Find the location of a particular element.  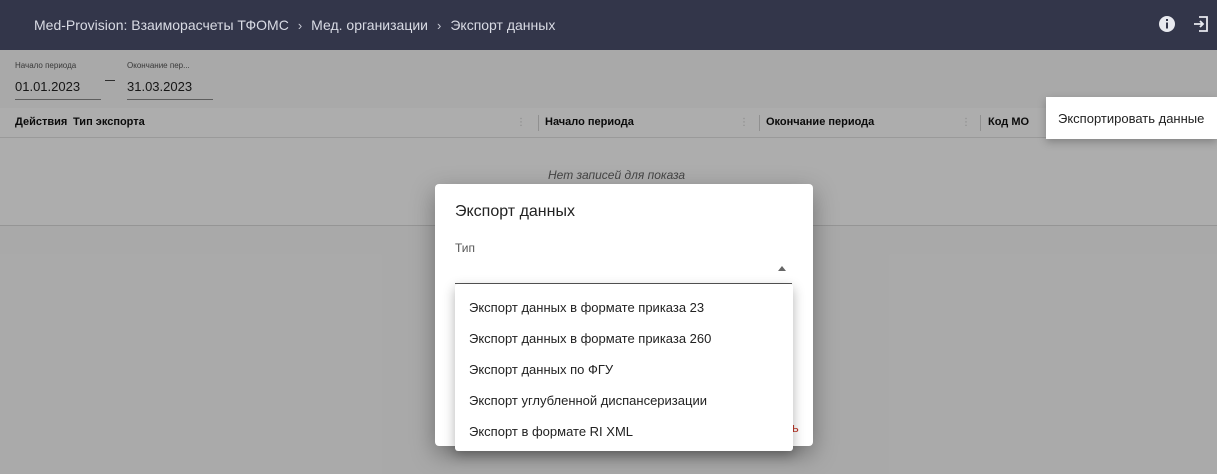

breadcrumb-med-org: Мед. организации is located at coordinates (369, 25).